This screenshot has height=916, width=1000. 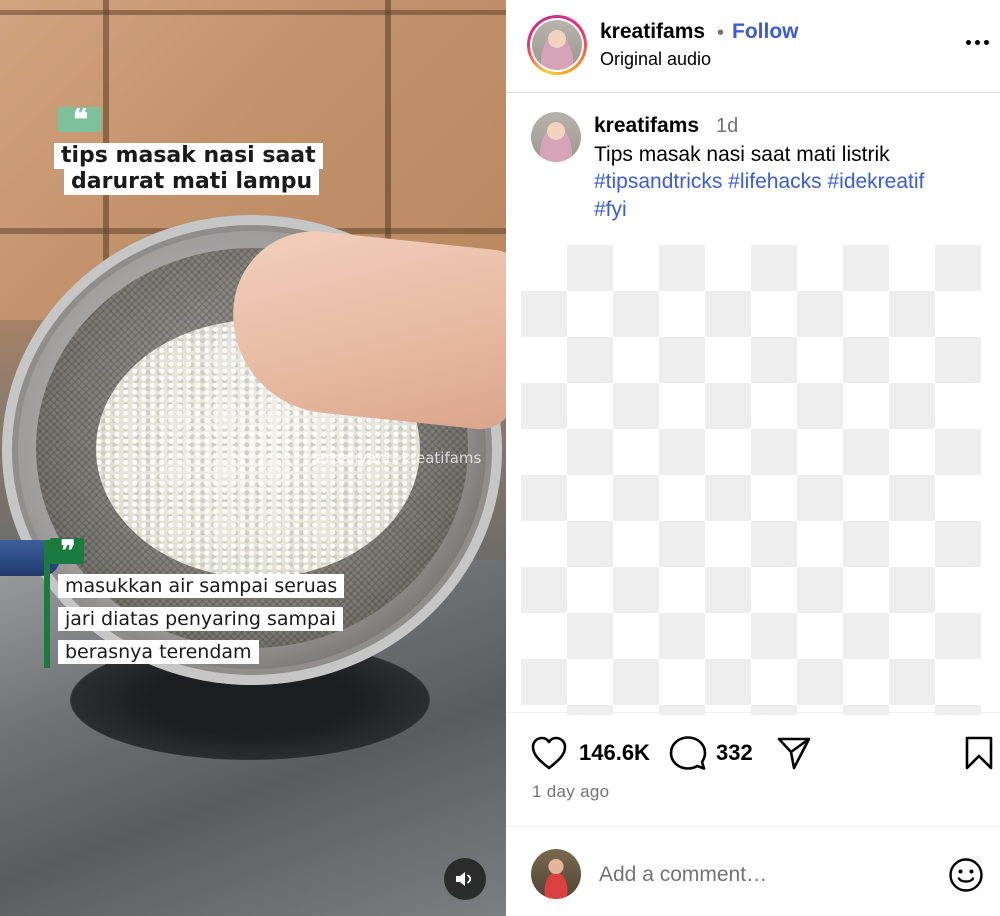 I want to click on mute-button, so click(x=465, y=879).